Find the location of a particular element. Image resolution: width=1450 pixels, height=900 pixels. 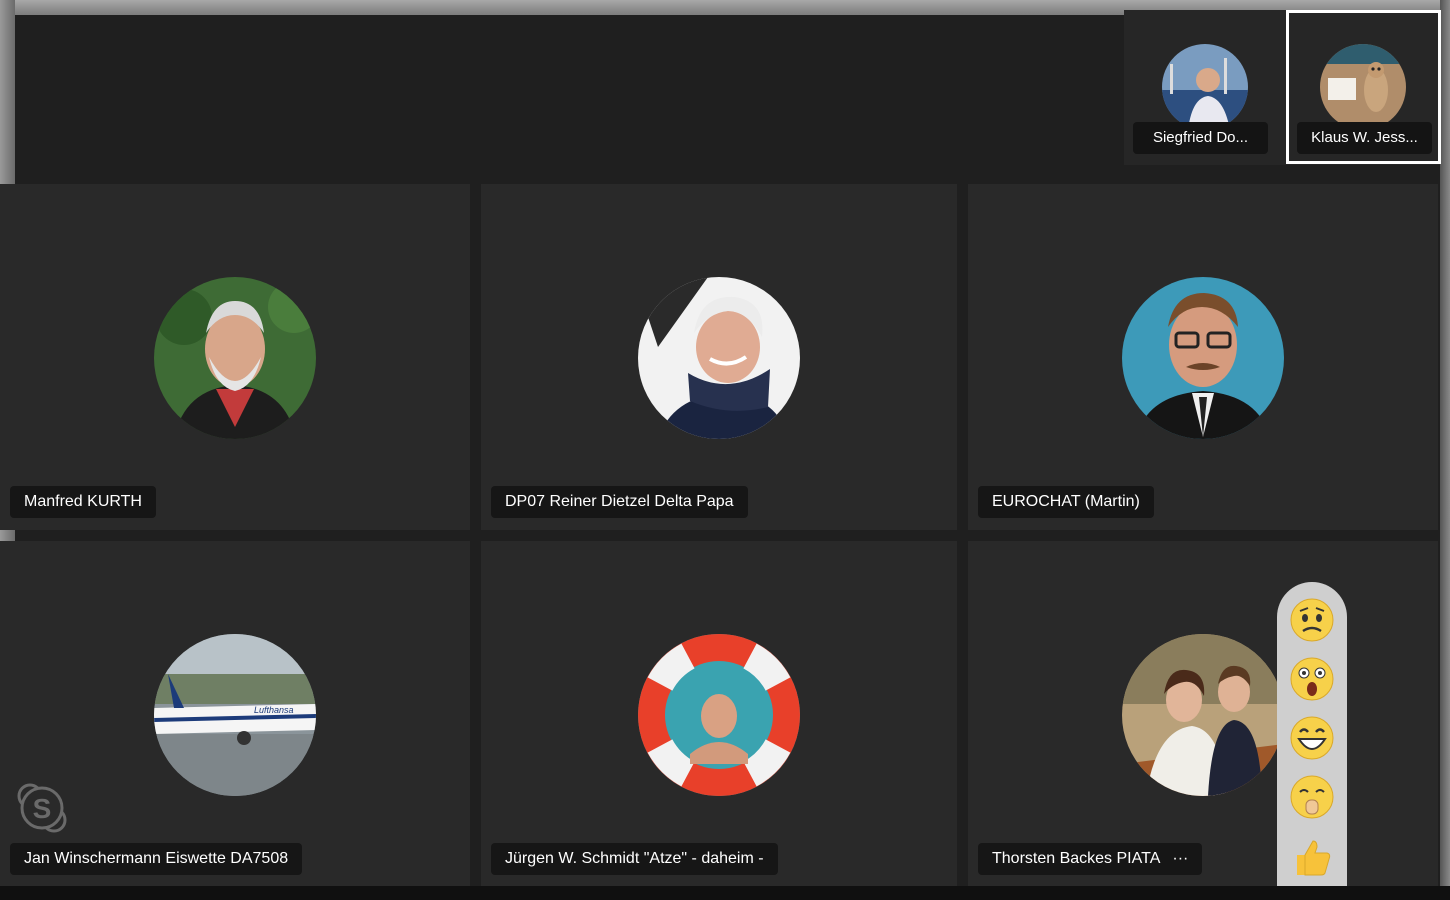

participant-name: Manfred KURTH is located at coordinates (83, 502).